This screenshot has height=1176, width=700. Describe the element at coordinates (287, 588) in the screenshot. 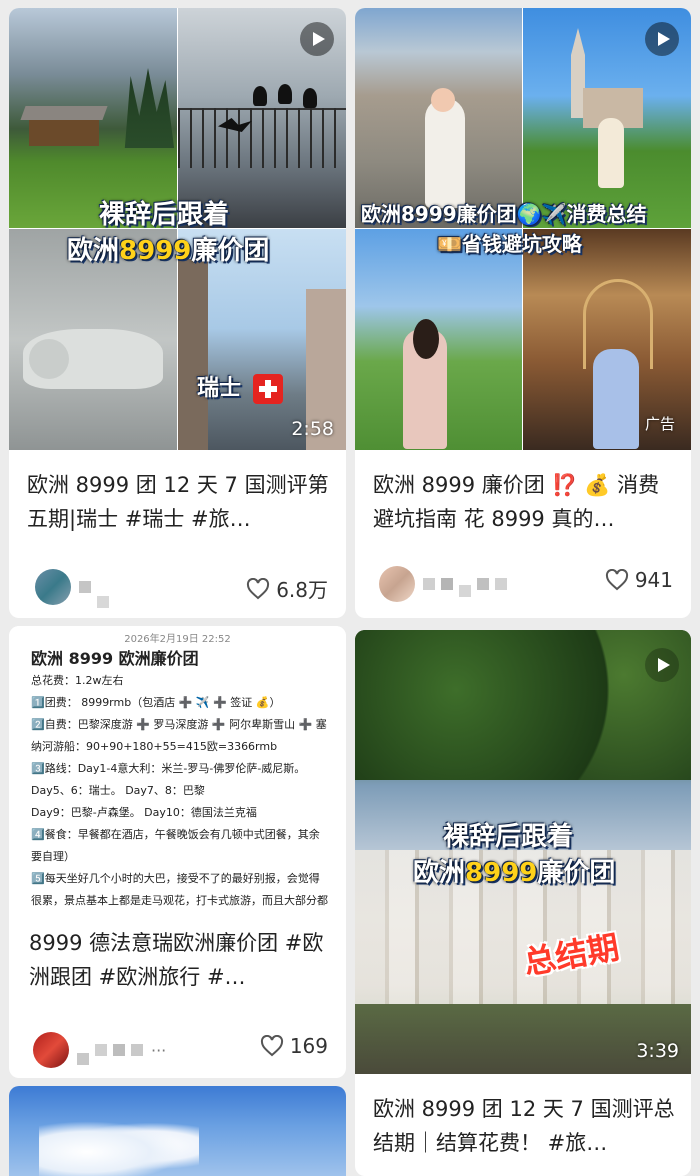

I see `like-count: 6.8万` at that location.